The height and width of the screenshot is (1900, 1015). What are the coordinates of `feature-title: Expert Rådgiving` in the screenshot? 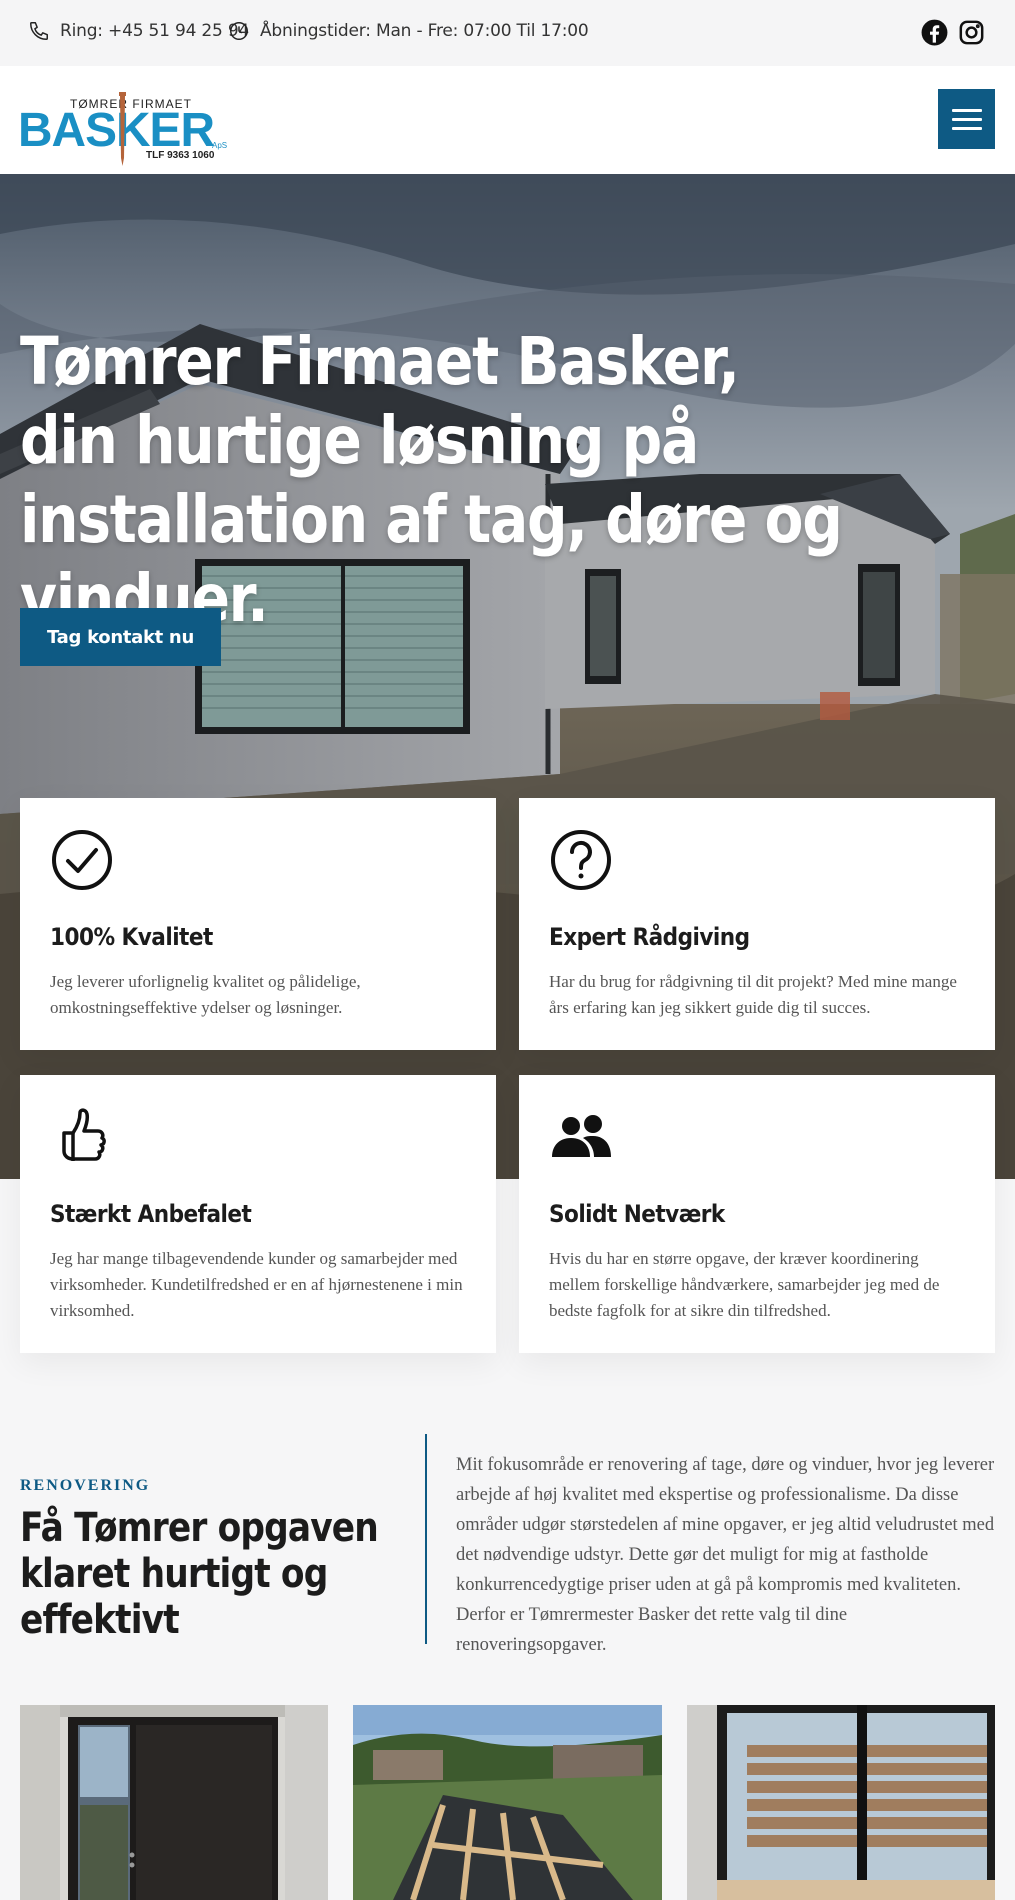 It's located at (649, 937).